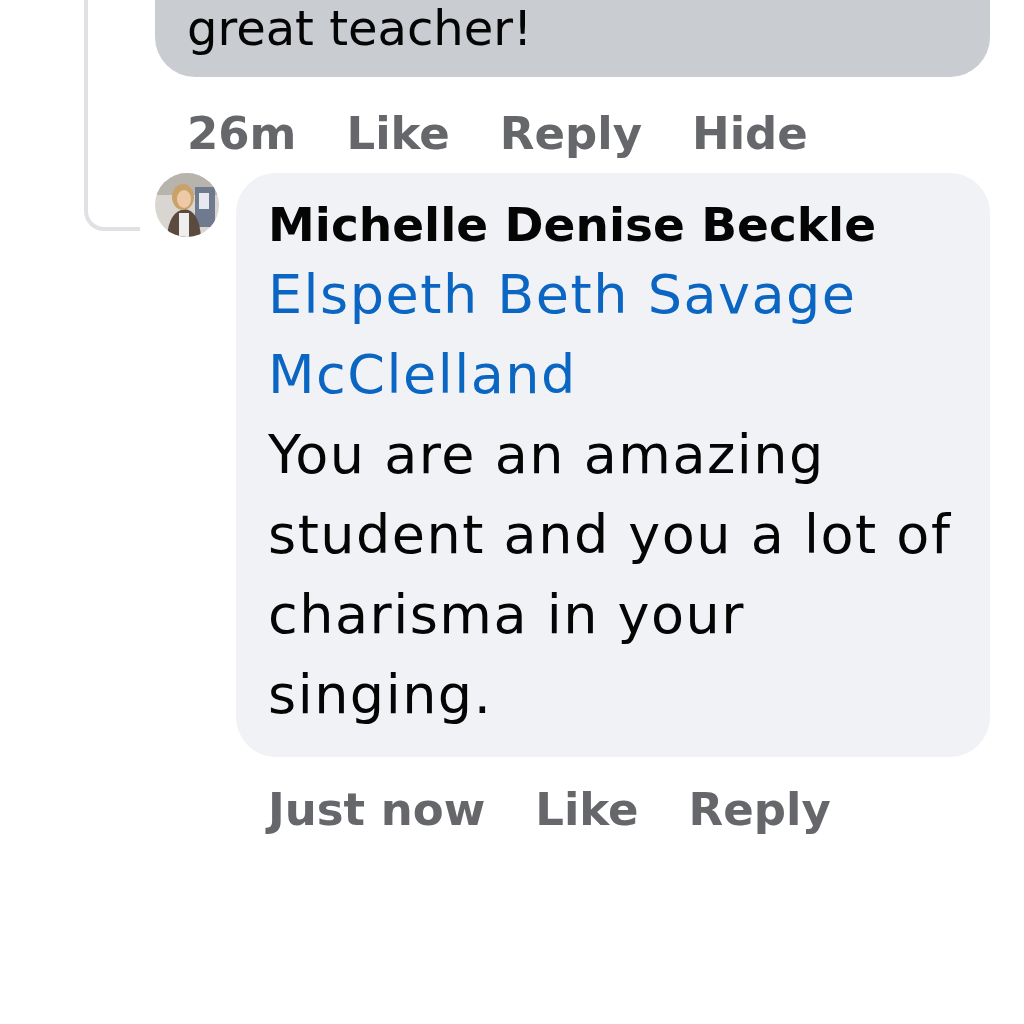 This screenshot has height=1024, width=1024. Describe the element at coordinates (614, 225) in the screenshot. I see `author-name: Michelle Denise Beckle` at that location.